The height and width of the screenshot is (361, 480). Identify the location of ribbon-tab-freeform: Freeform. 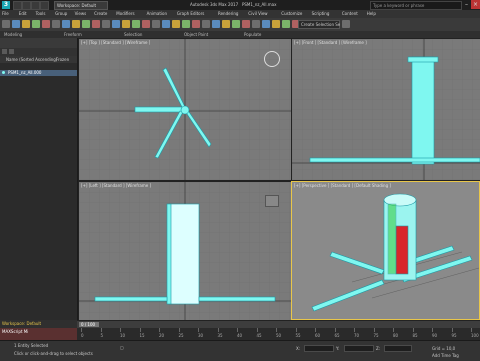
(73, 34).